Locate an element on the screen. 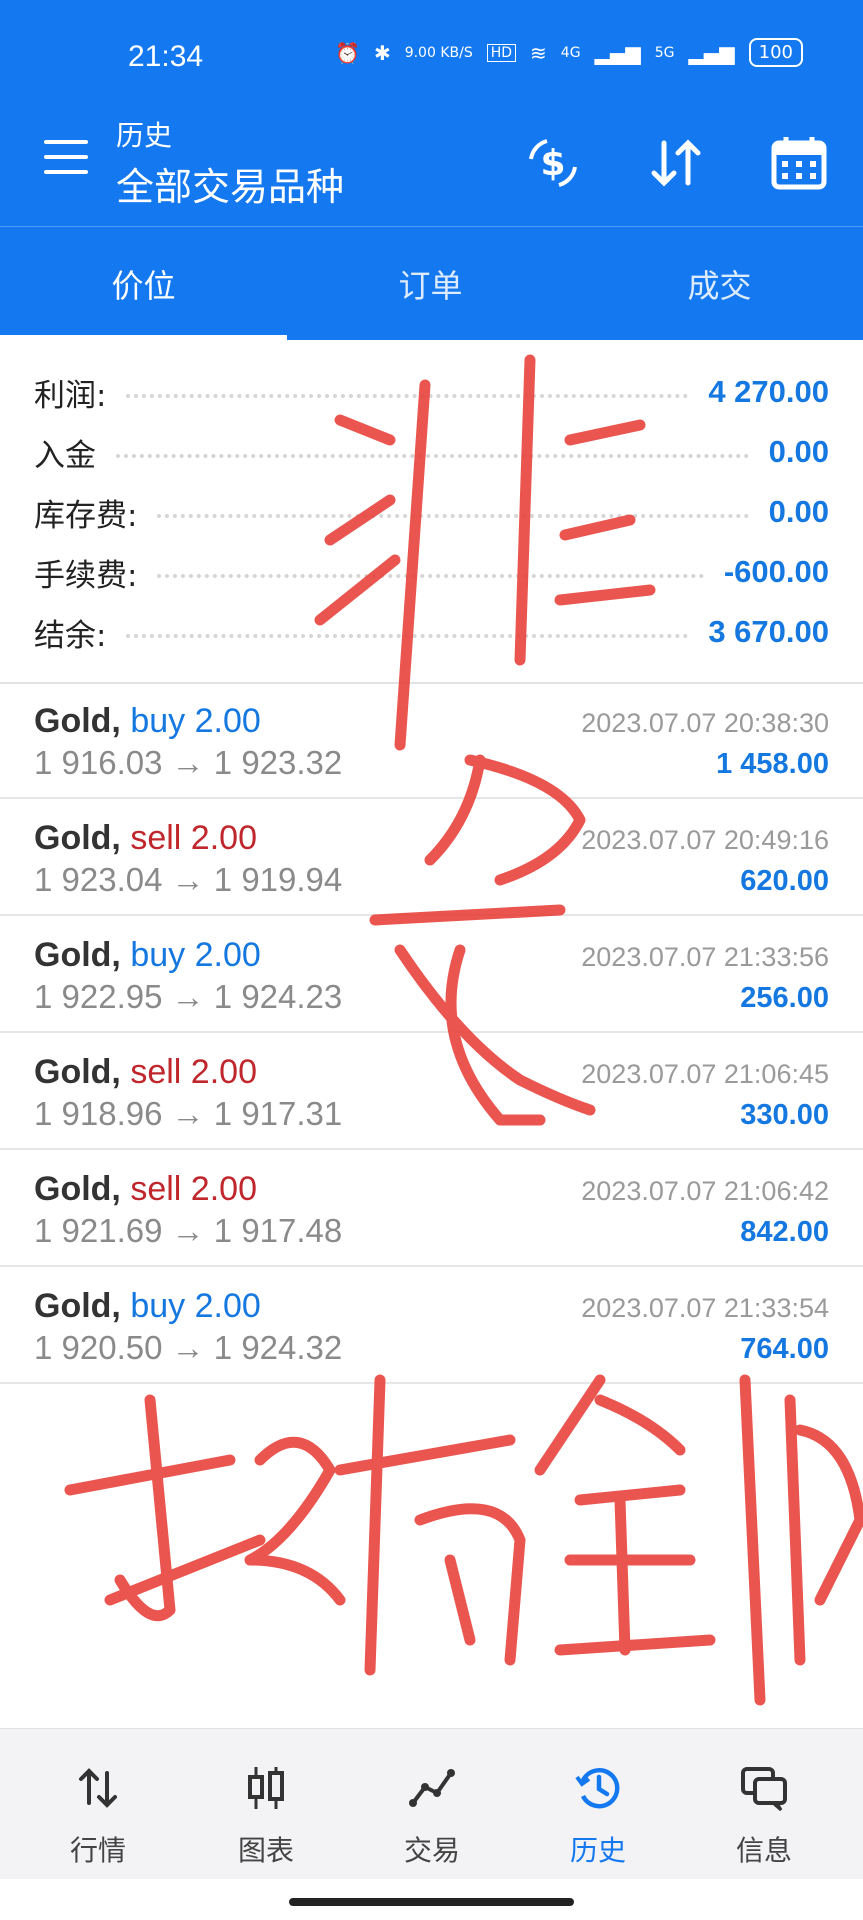 The width and height of the screenshot is (863, 1920). messages-icon is located at coordinates (764, 1789).